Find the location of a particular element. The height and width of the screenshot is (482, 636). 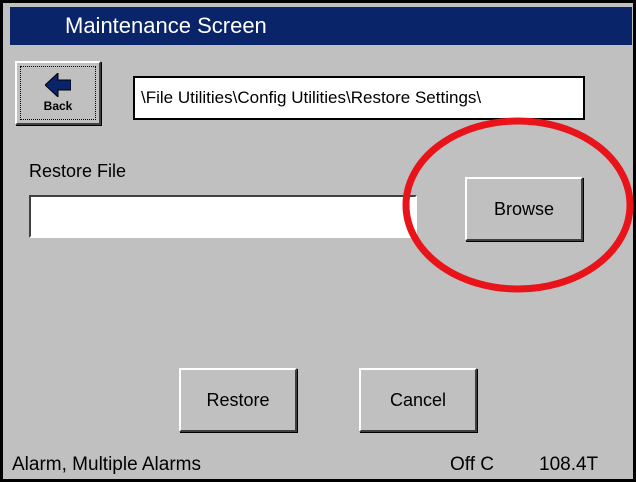

mode-status-text: Off C is located at coordinates (472, 464).